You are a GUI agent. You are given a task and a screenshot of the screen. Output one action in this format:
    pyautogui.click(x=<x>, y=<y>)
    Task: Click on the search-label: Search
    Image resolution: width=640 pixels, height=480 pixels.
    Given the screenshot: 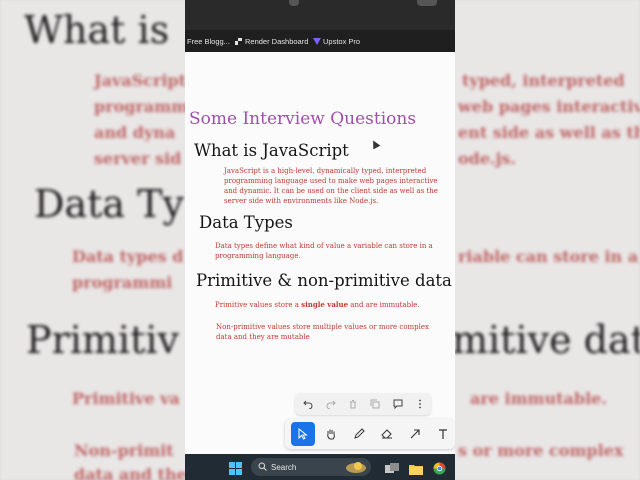 What is the action you would take?
    pyautogui.click(x=284, y=467)
    